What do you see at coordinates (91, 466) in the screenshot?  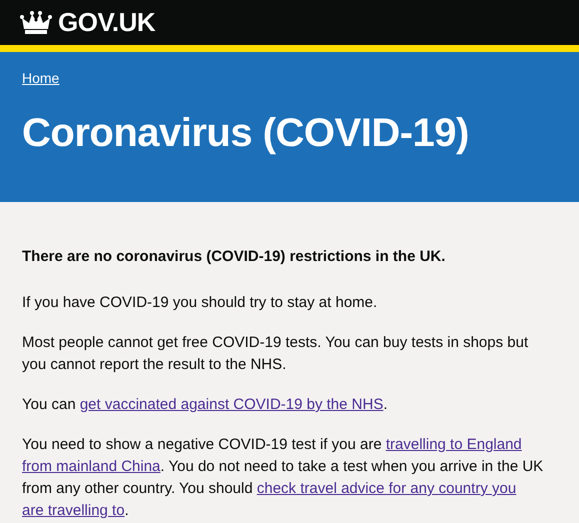 I see `text-link: from mainland China` at bounding box center [91, 466].